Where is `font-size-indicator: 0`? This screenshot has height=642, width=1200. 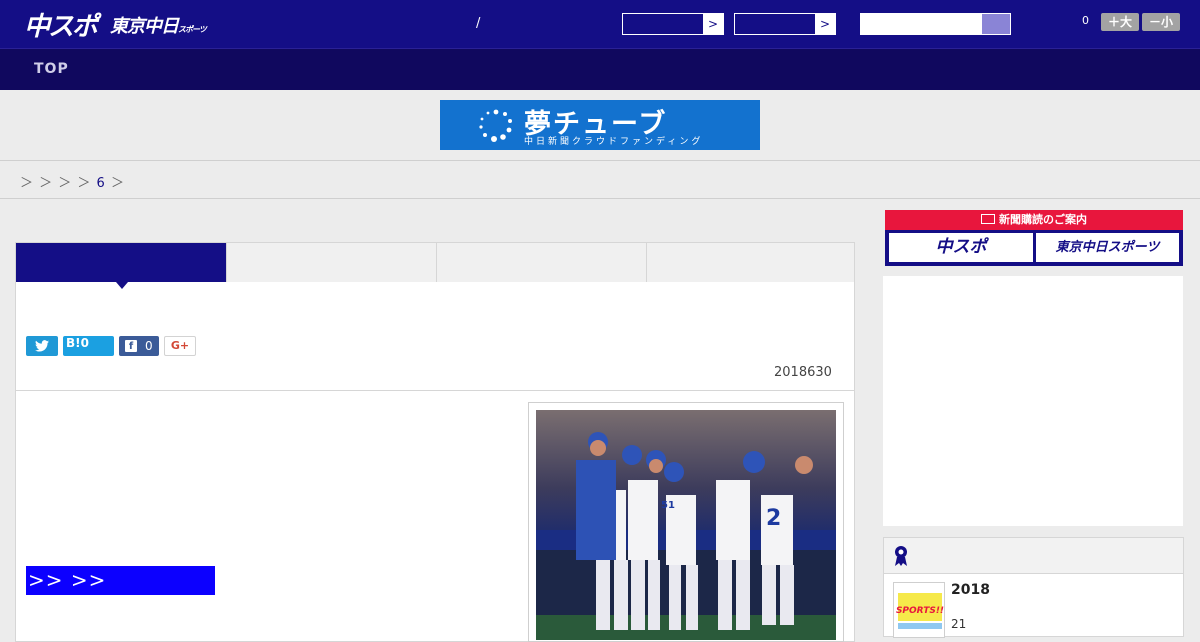 font-size-indicator: 0 is located at coordinates (1085, 20).